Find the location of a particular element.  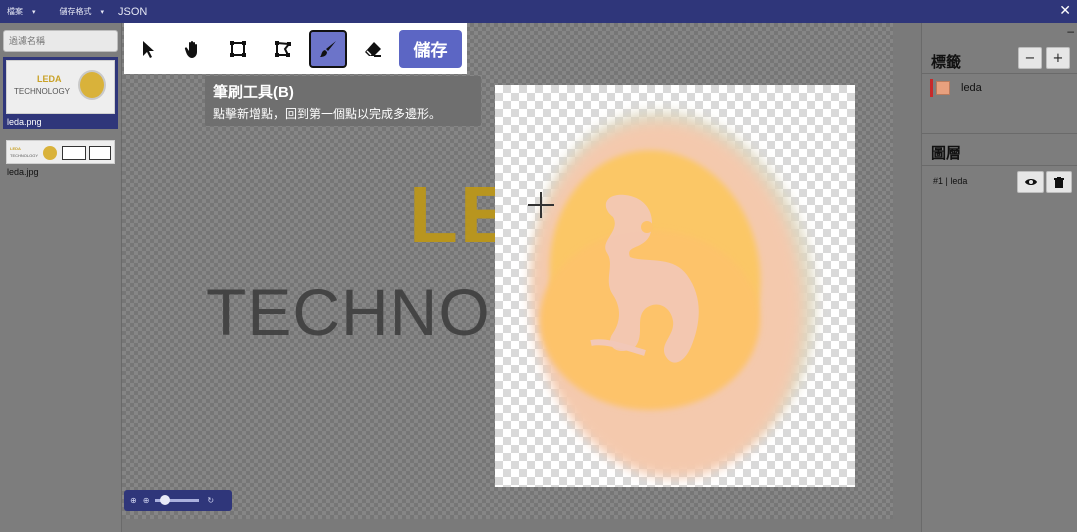

menu-save-format: 儲存格式 ▾ is located at coordinates (82, 11).